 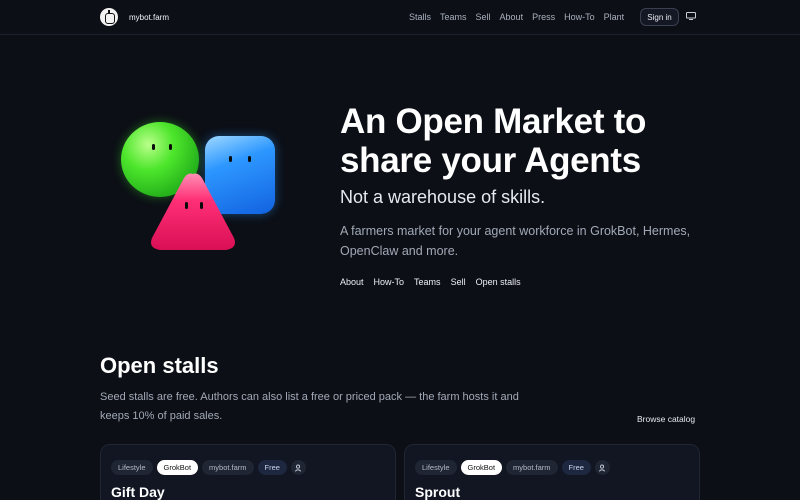 What do you see at coordinates (138, 492) in the screenshot?
I see `card-title: Gift Day` at bounding box center [138, 492].